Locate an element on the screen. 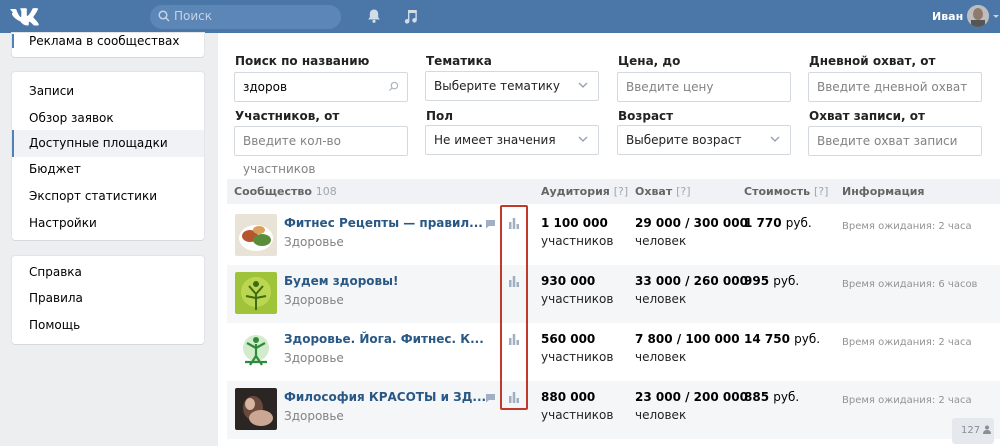  page-counter-value: 127 is located at coordinates (971, 430).